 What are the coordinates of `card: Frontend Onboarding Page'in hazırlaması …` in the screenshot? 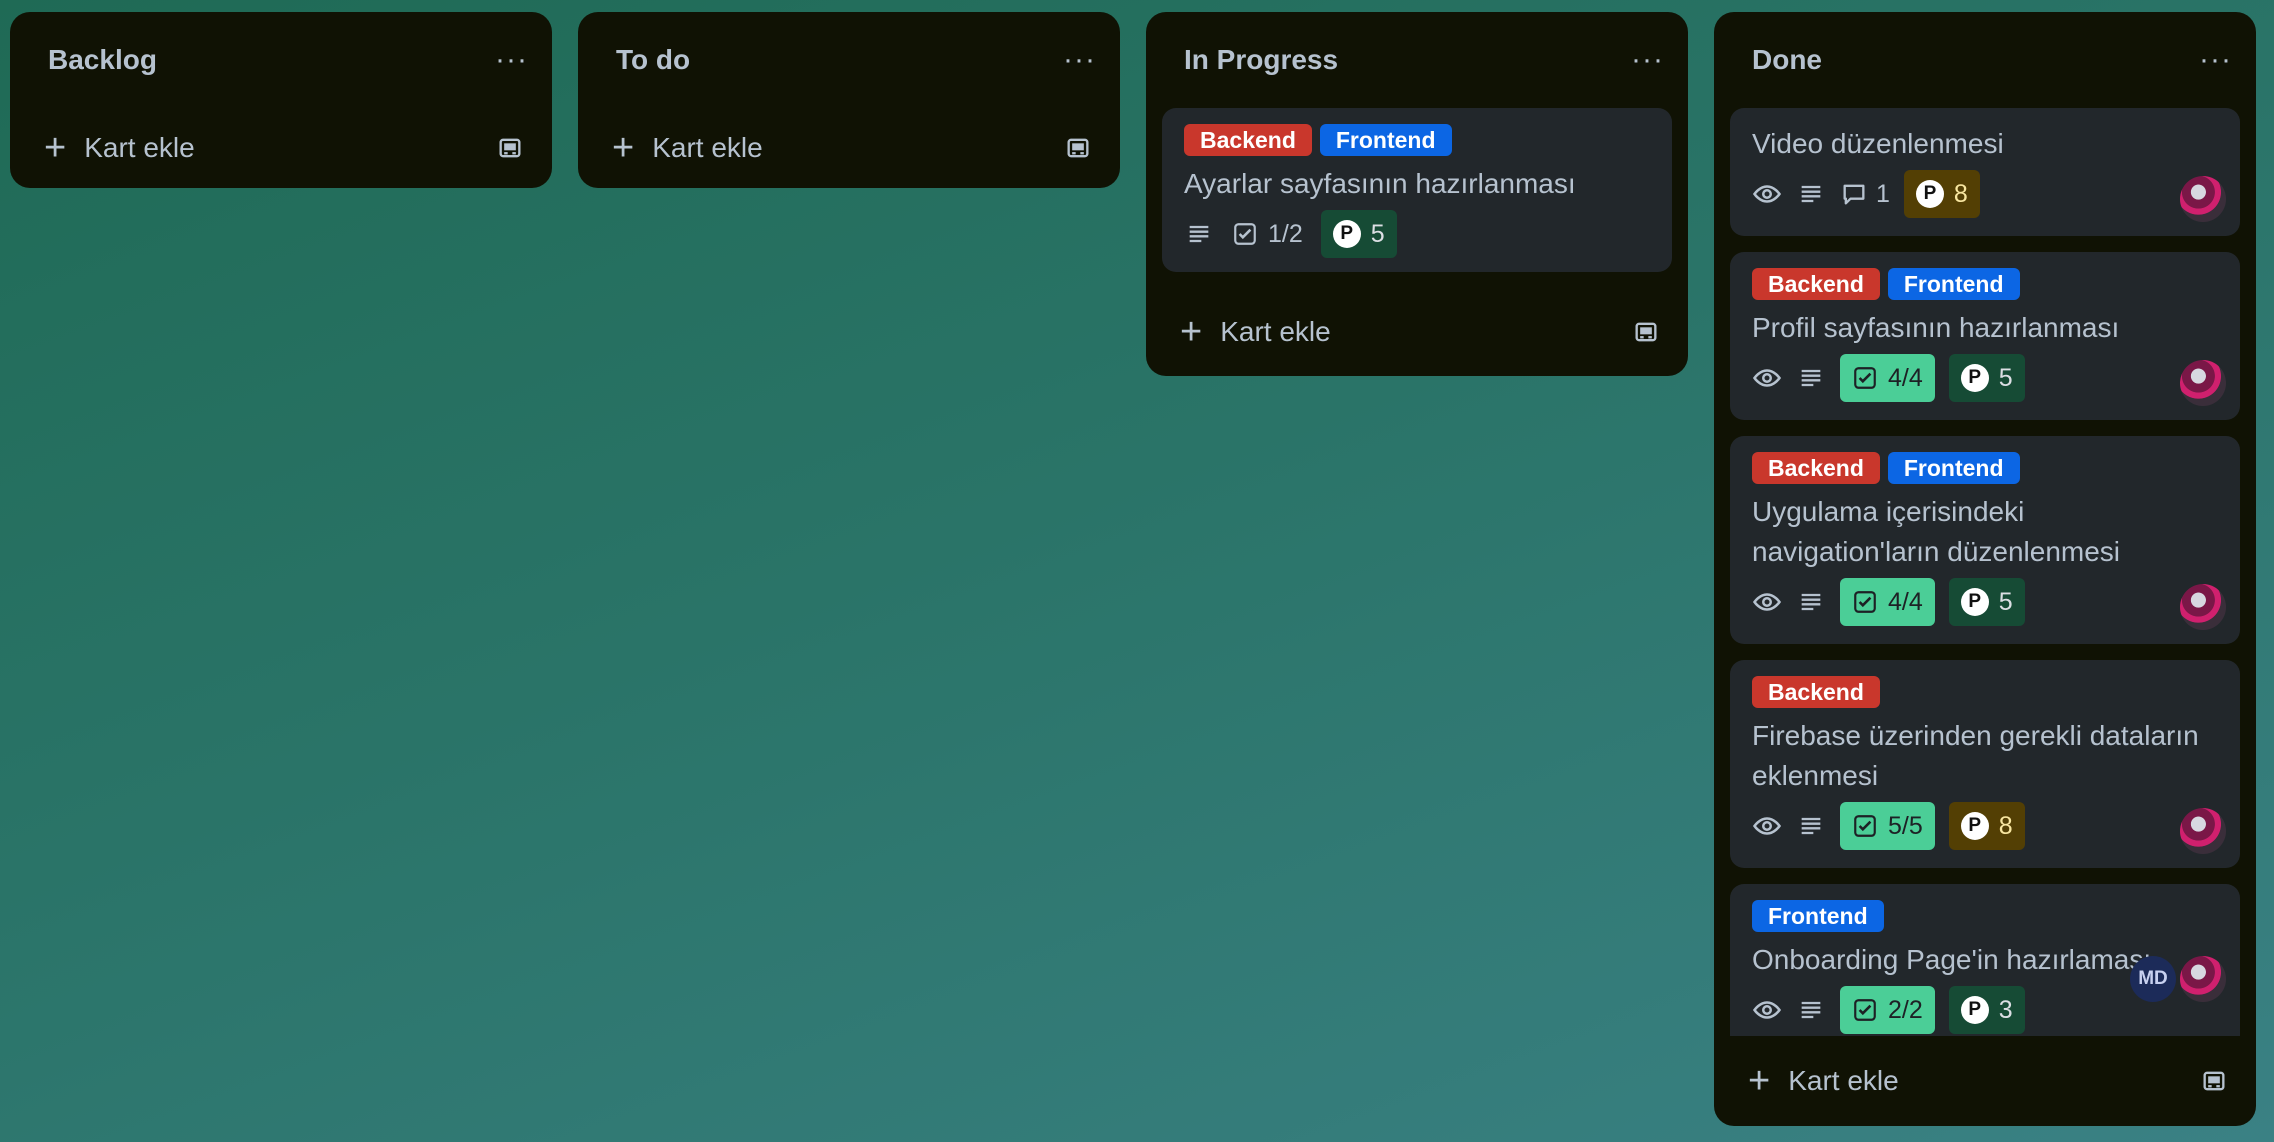 It's located at (1985, 960).